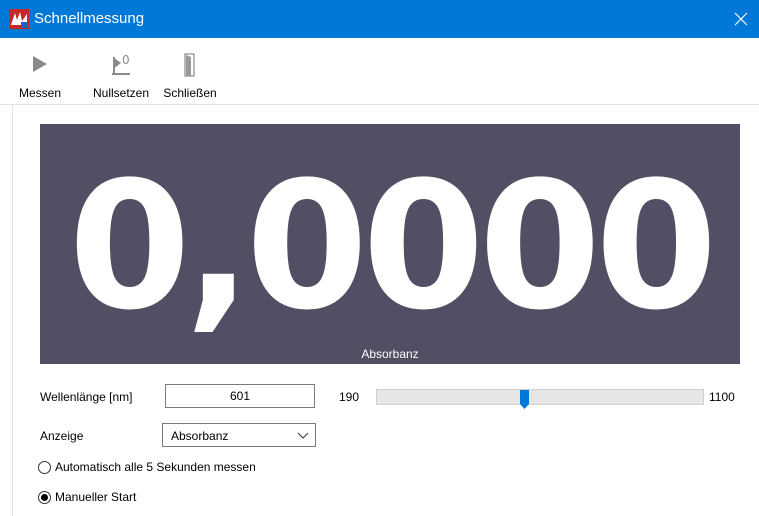  Describe the element at coordinates (19, 19) in the screenshot. I see `uv-spectrometer-icon` at that location.